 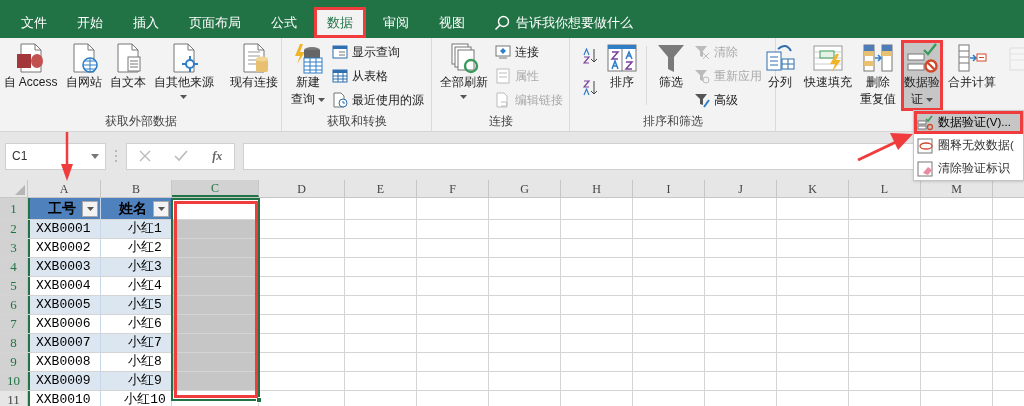 I want to click on ribbon-button: 自 Access, so click(x=30, y=76).